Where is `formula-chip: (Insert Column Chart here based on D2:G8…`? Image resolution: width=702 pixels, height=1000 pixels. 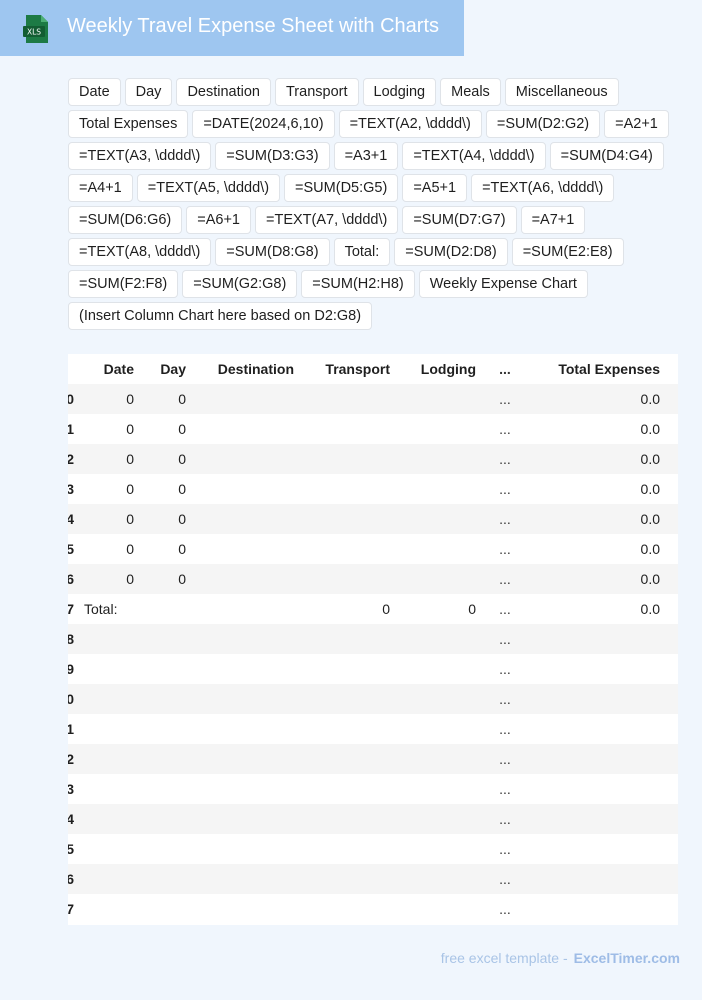
formula-chip: (Insert Column Chart here based on D2:G8… is located at coordinates (220, 316).